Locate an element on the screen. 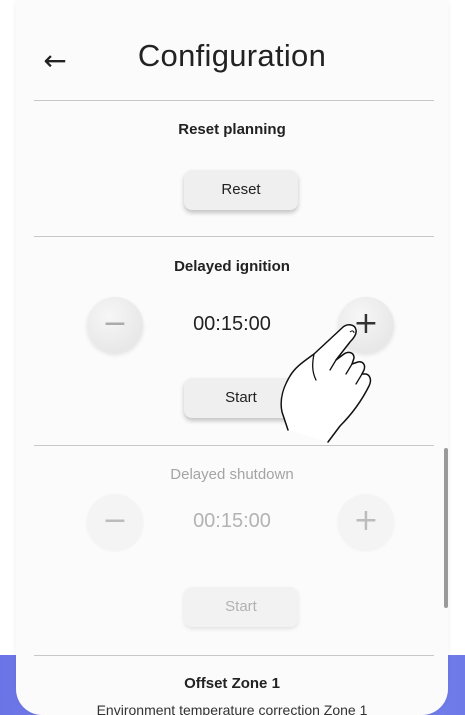  delayed-ignition-title: Delayed ignition is located at coordinates (232, 266).